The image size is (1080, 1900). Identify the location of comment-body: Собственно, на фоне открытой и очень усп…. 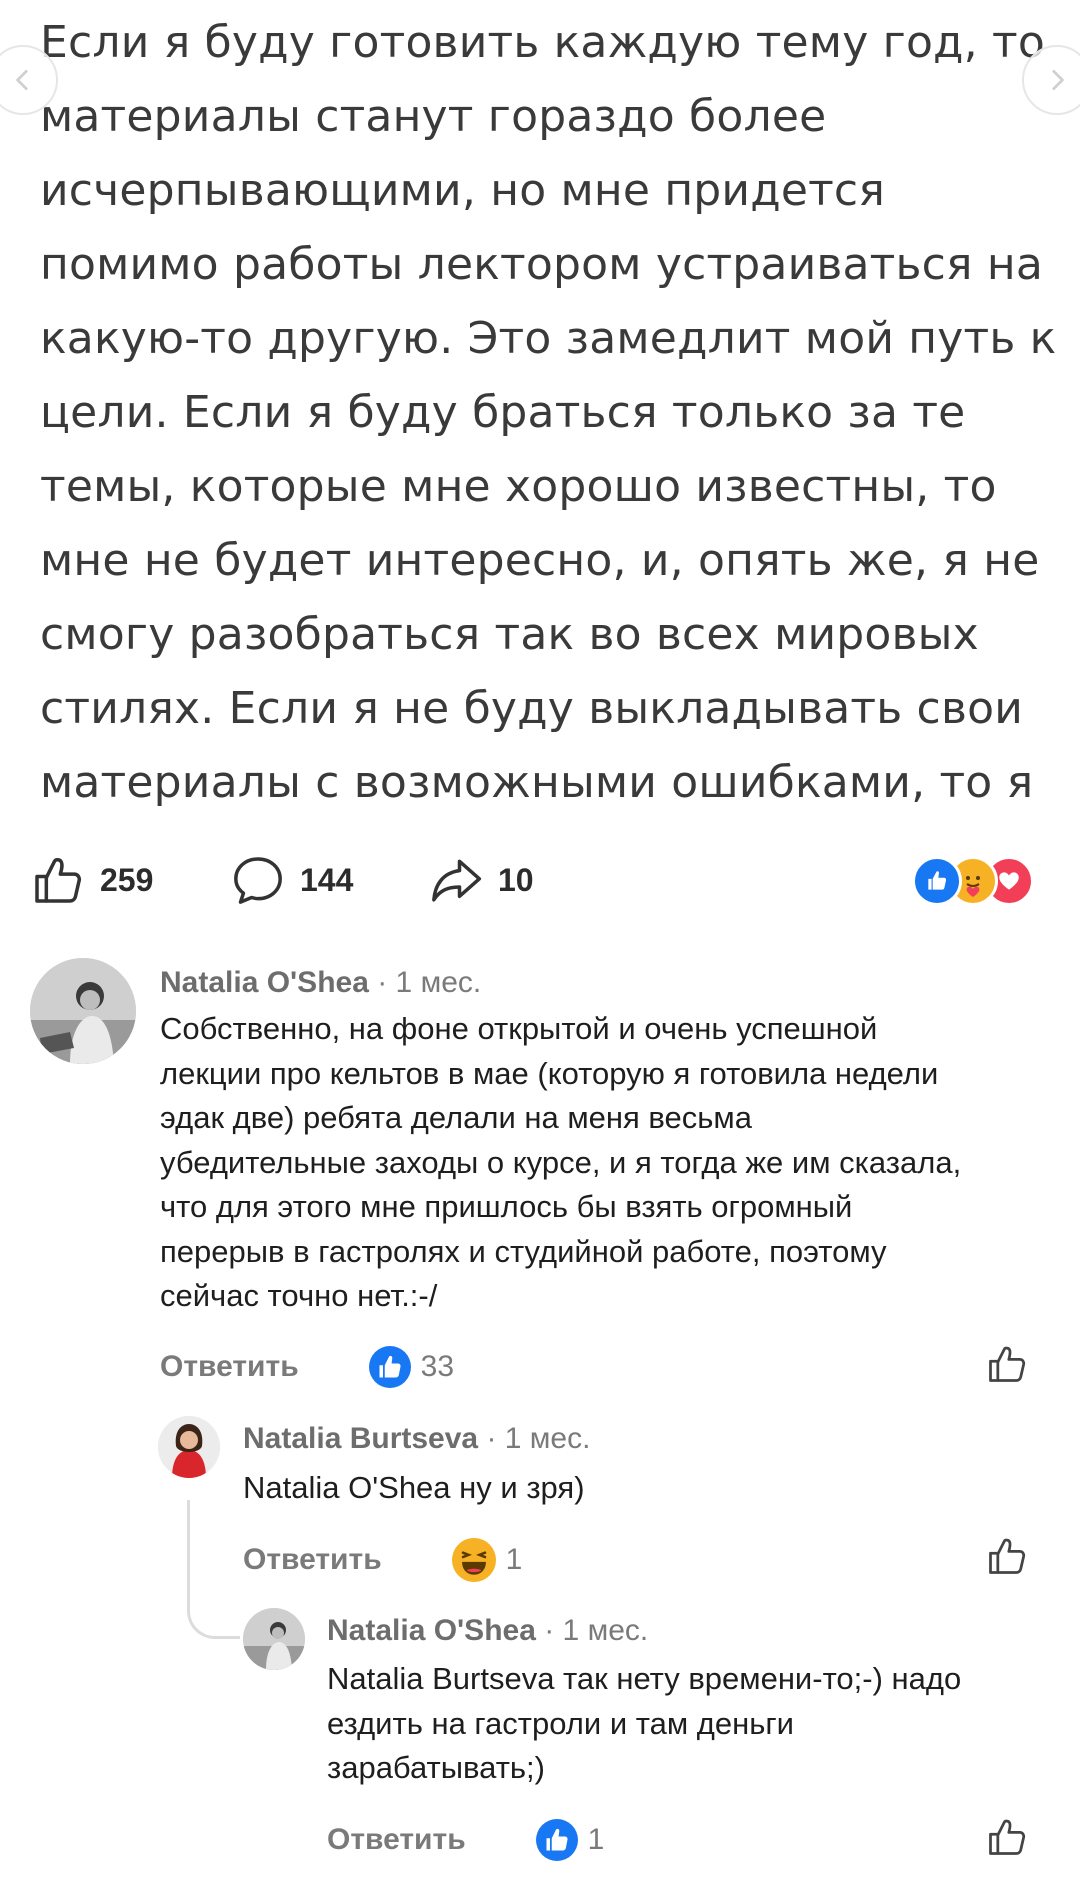
(560, 1163).